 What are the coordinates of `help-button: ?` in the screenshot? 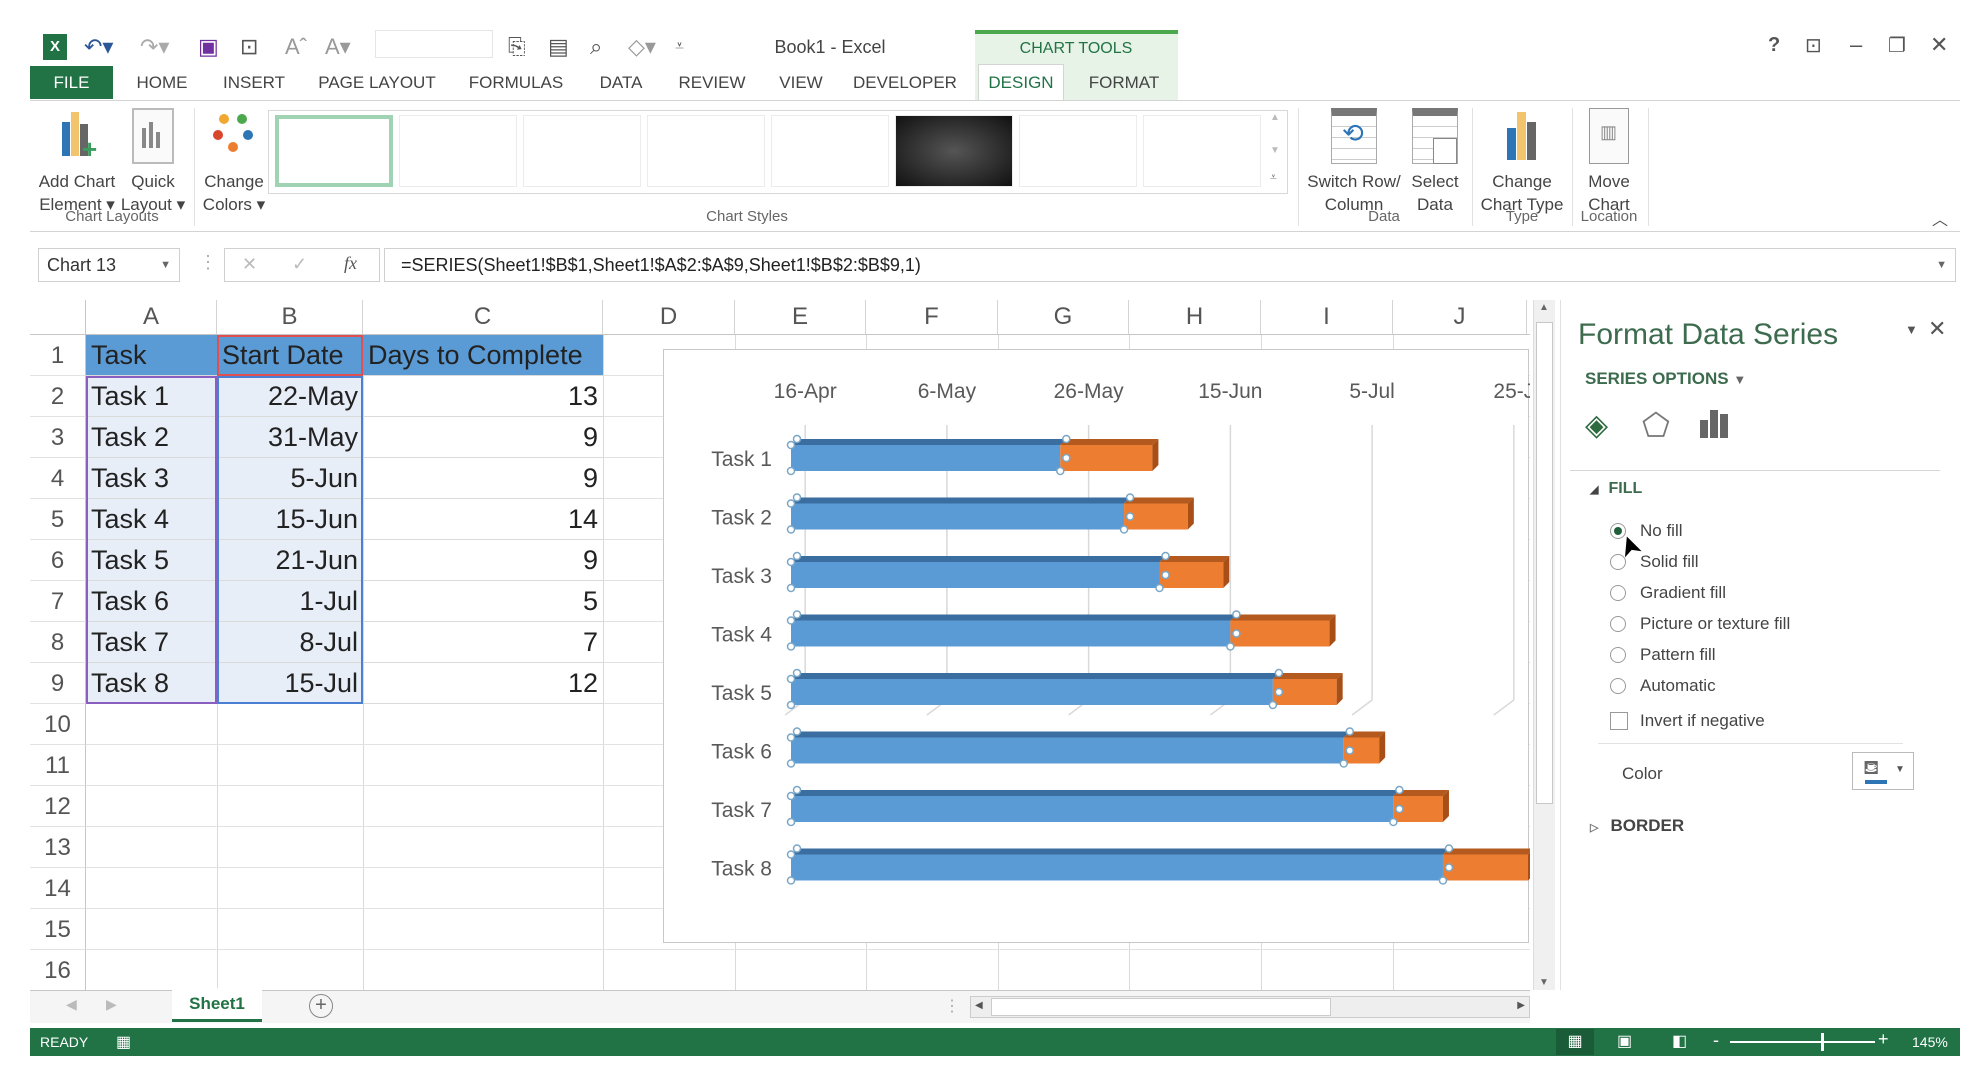 It's located at (1774, 45).